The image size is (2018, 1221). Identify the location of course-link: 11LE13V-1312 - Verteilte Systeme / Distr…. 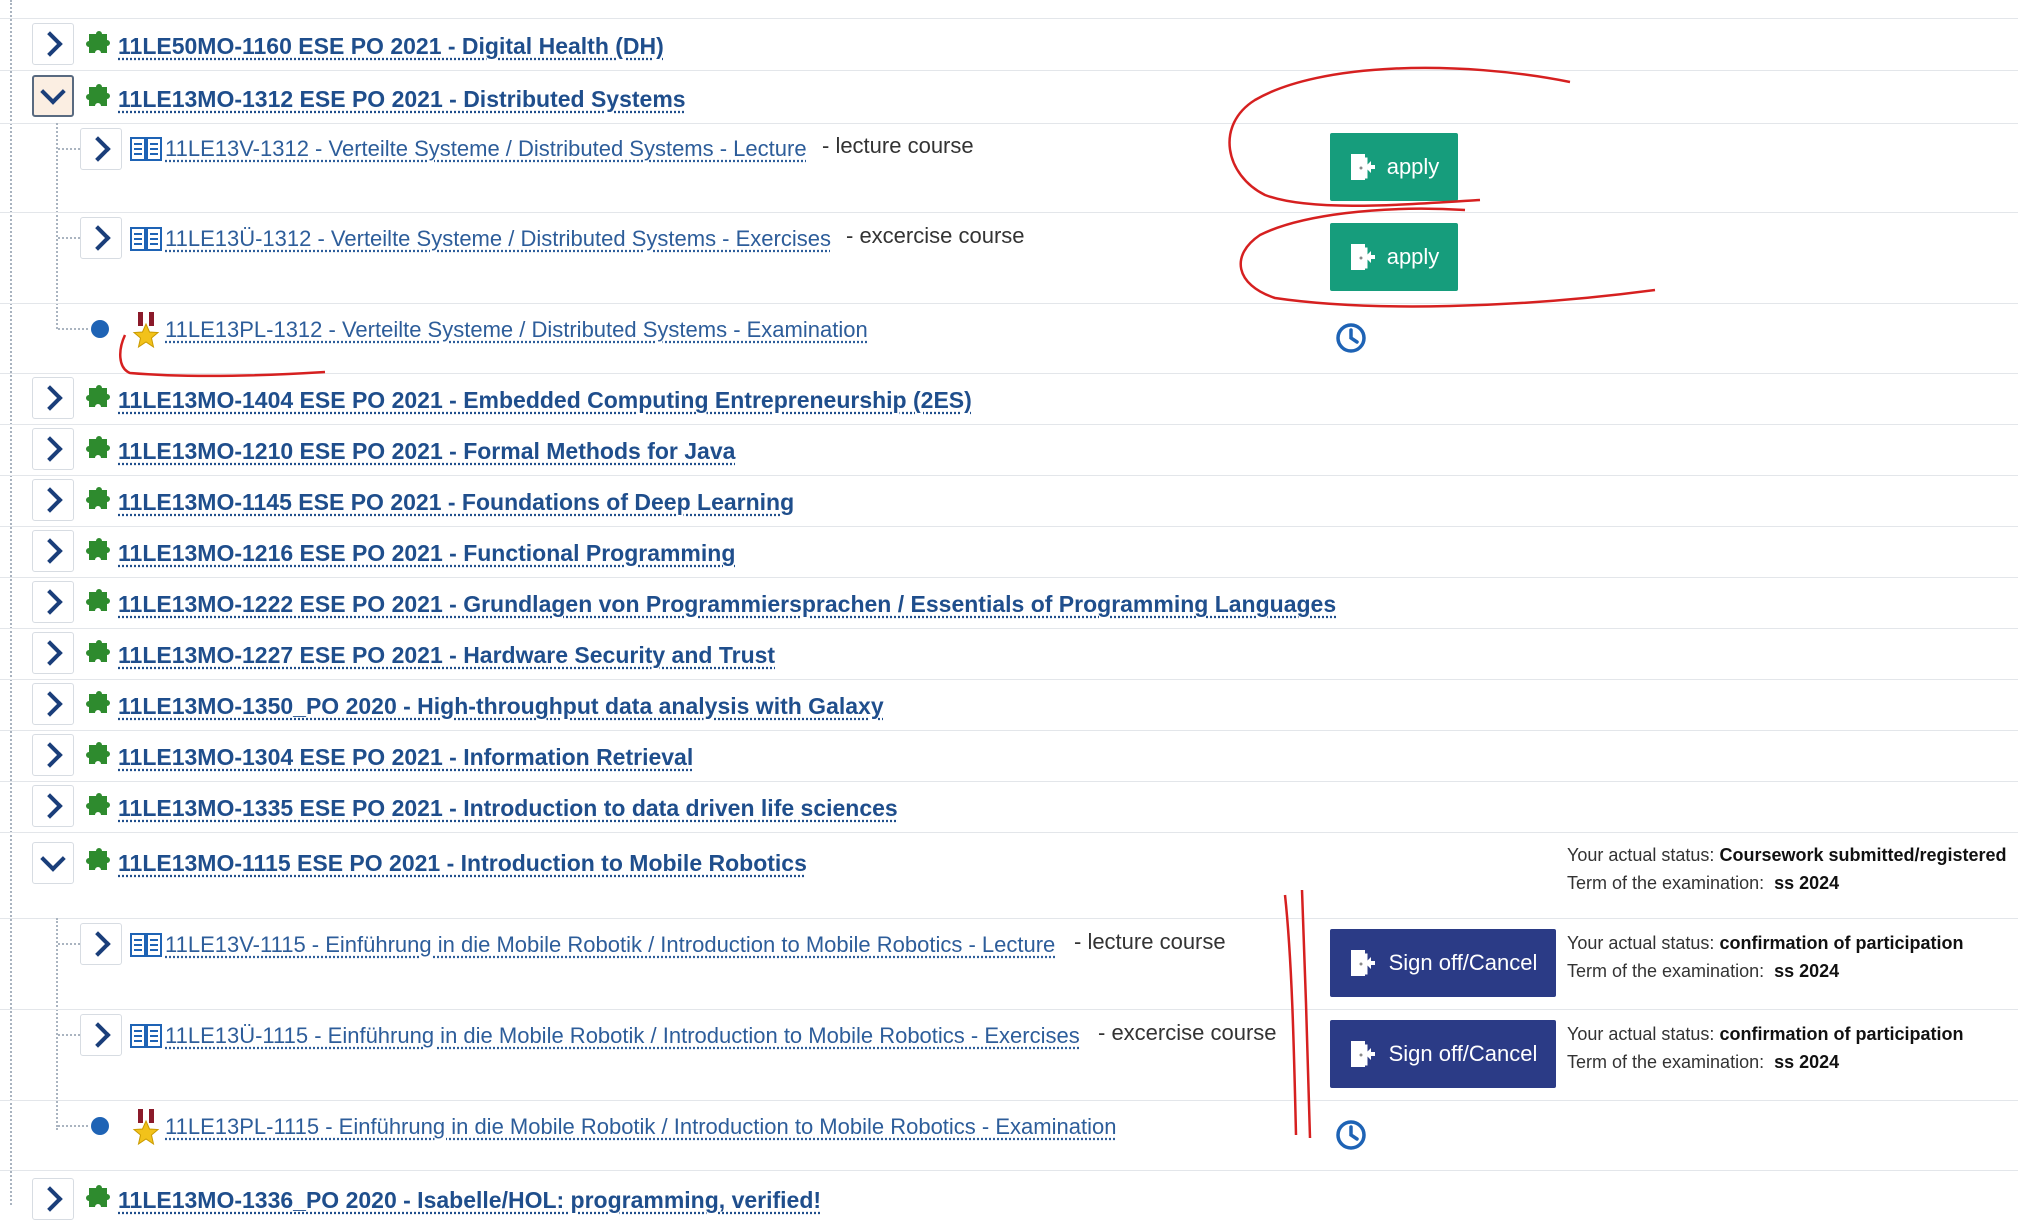
(486, 149).